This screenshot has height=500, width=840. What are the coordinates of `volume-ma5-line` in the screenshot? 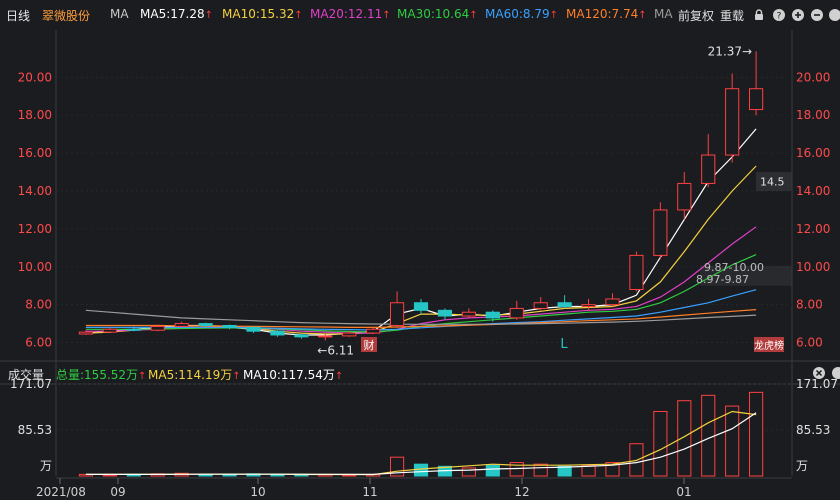 It's located at (421, 443).